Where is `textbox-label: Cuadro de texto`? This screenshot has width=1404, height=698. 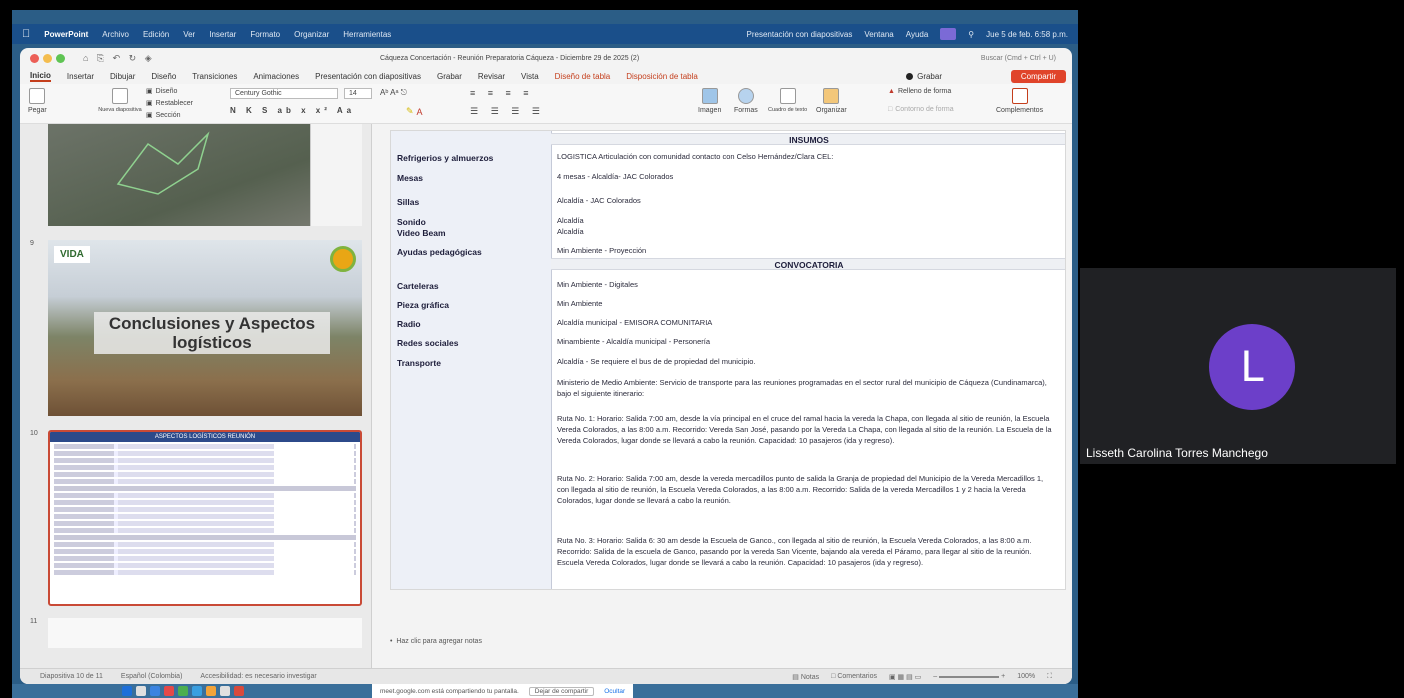 textbox-label: Cuadro de texto is located at coordinates (788, 110).